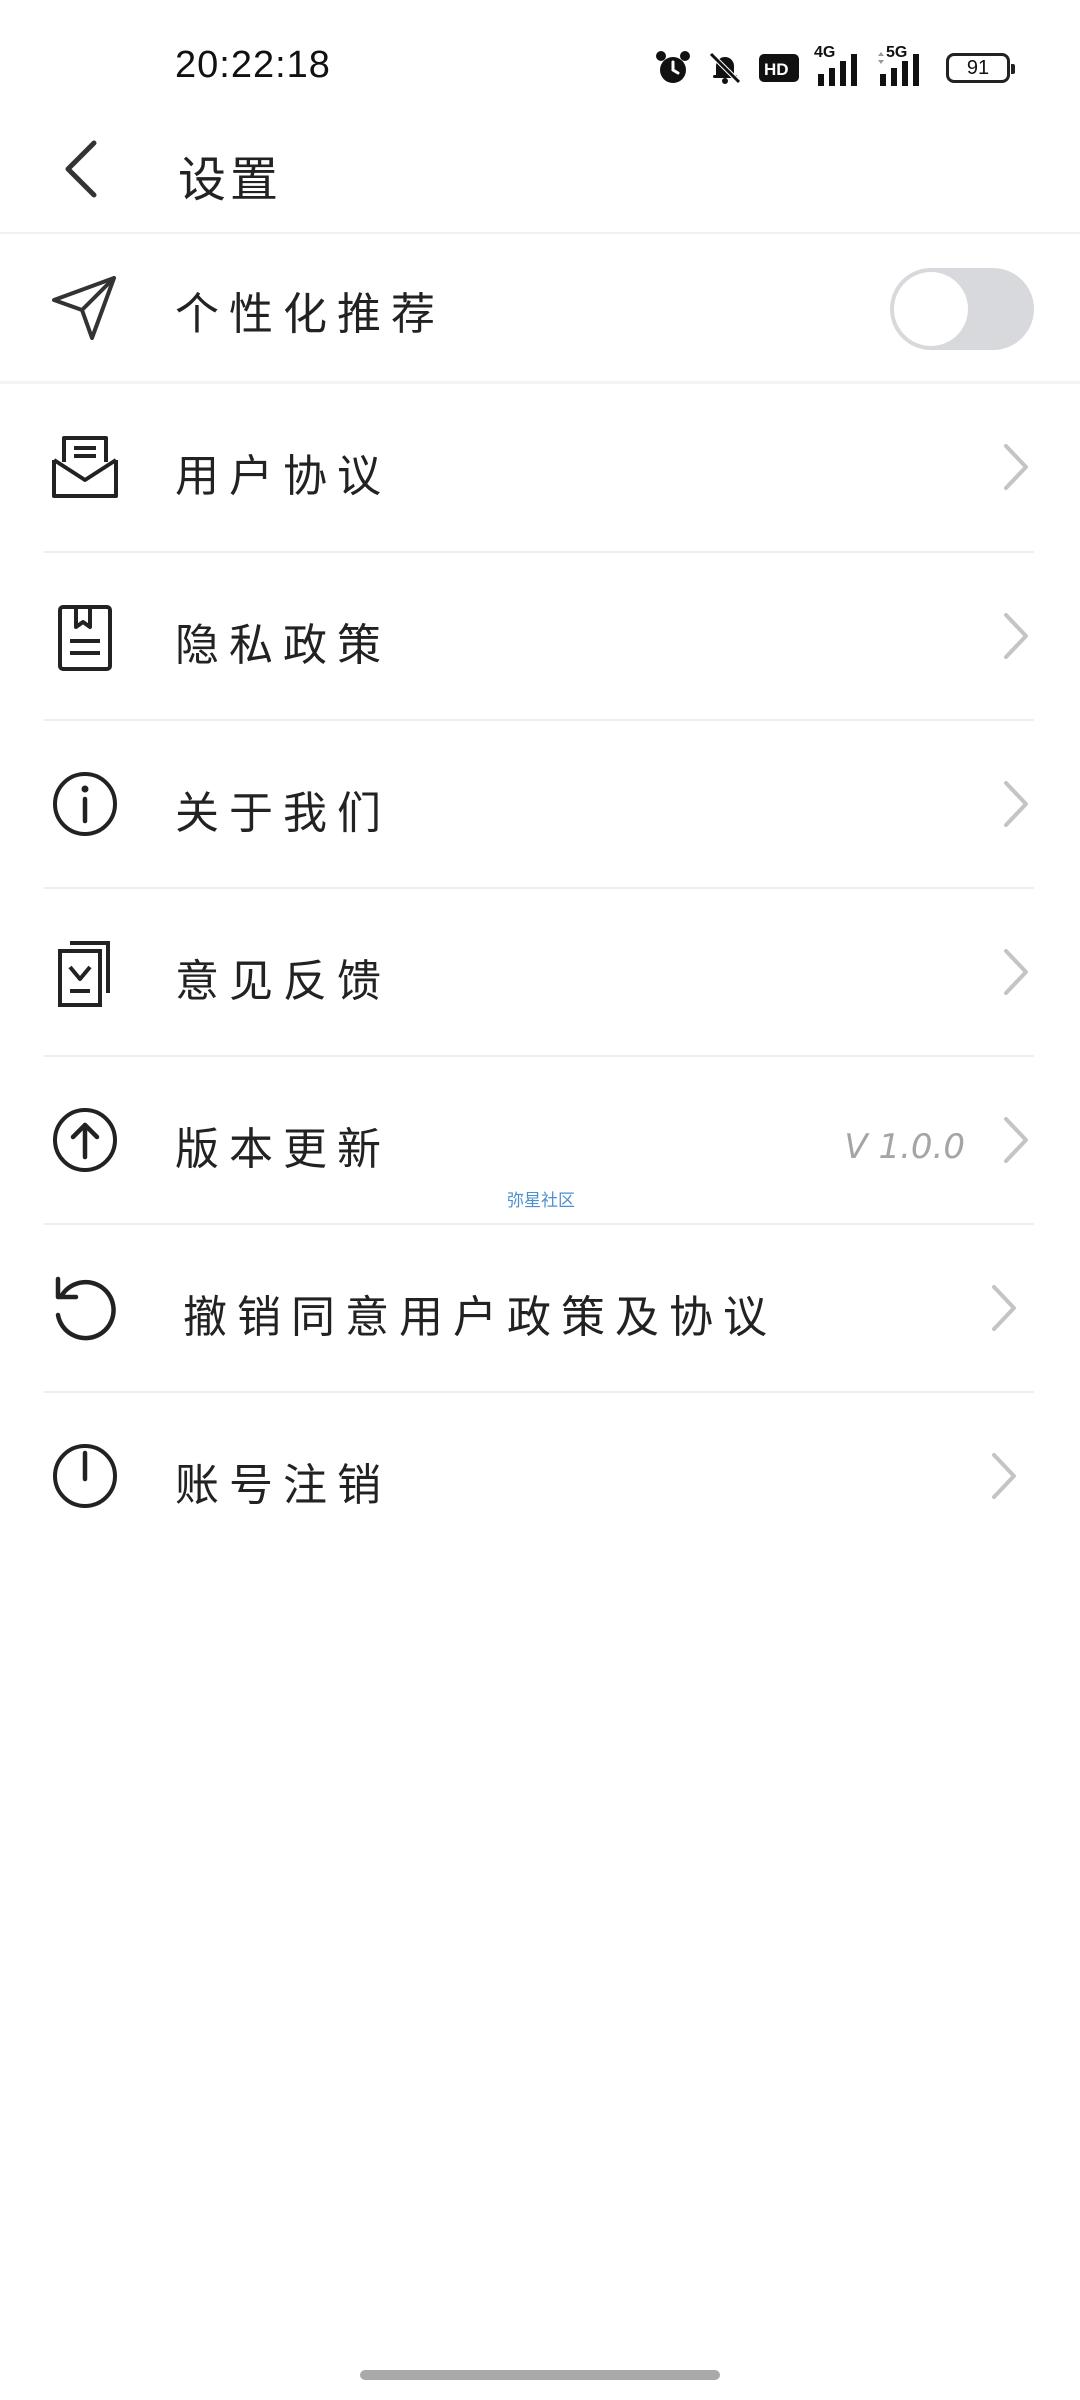 The image size is (1080, 2400). Describe the element at coordinates (838, 66) in the screenshot. I see `signal-4g-icon: 4G` at that location.